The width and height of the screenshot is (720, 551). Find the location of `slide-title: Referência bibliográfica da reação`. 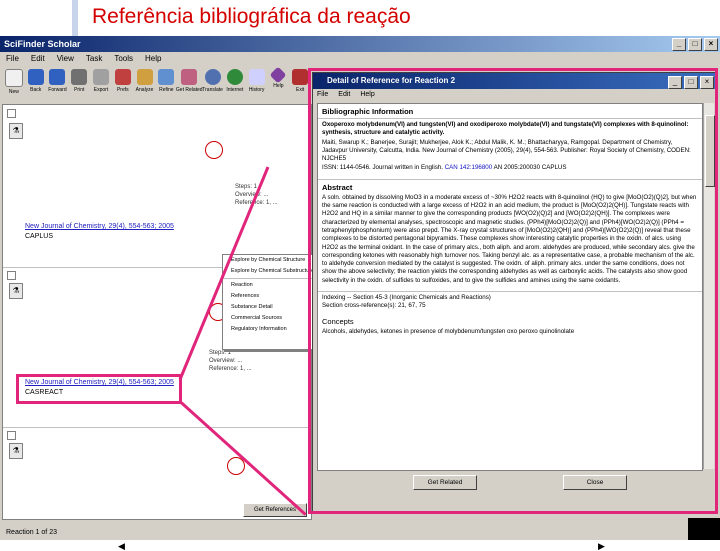

slide-title: Referência bibliográfica da reação is located at coordinates (251, 16).